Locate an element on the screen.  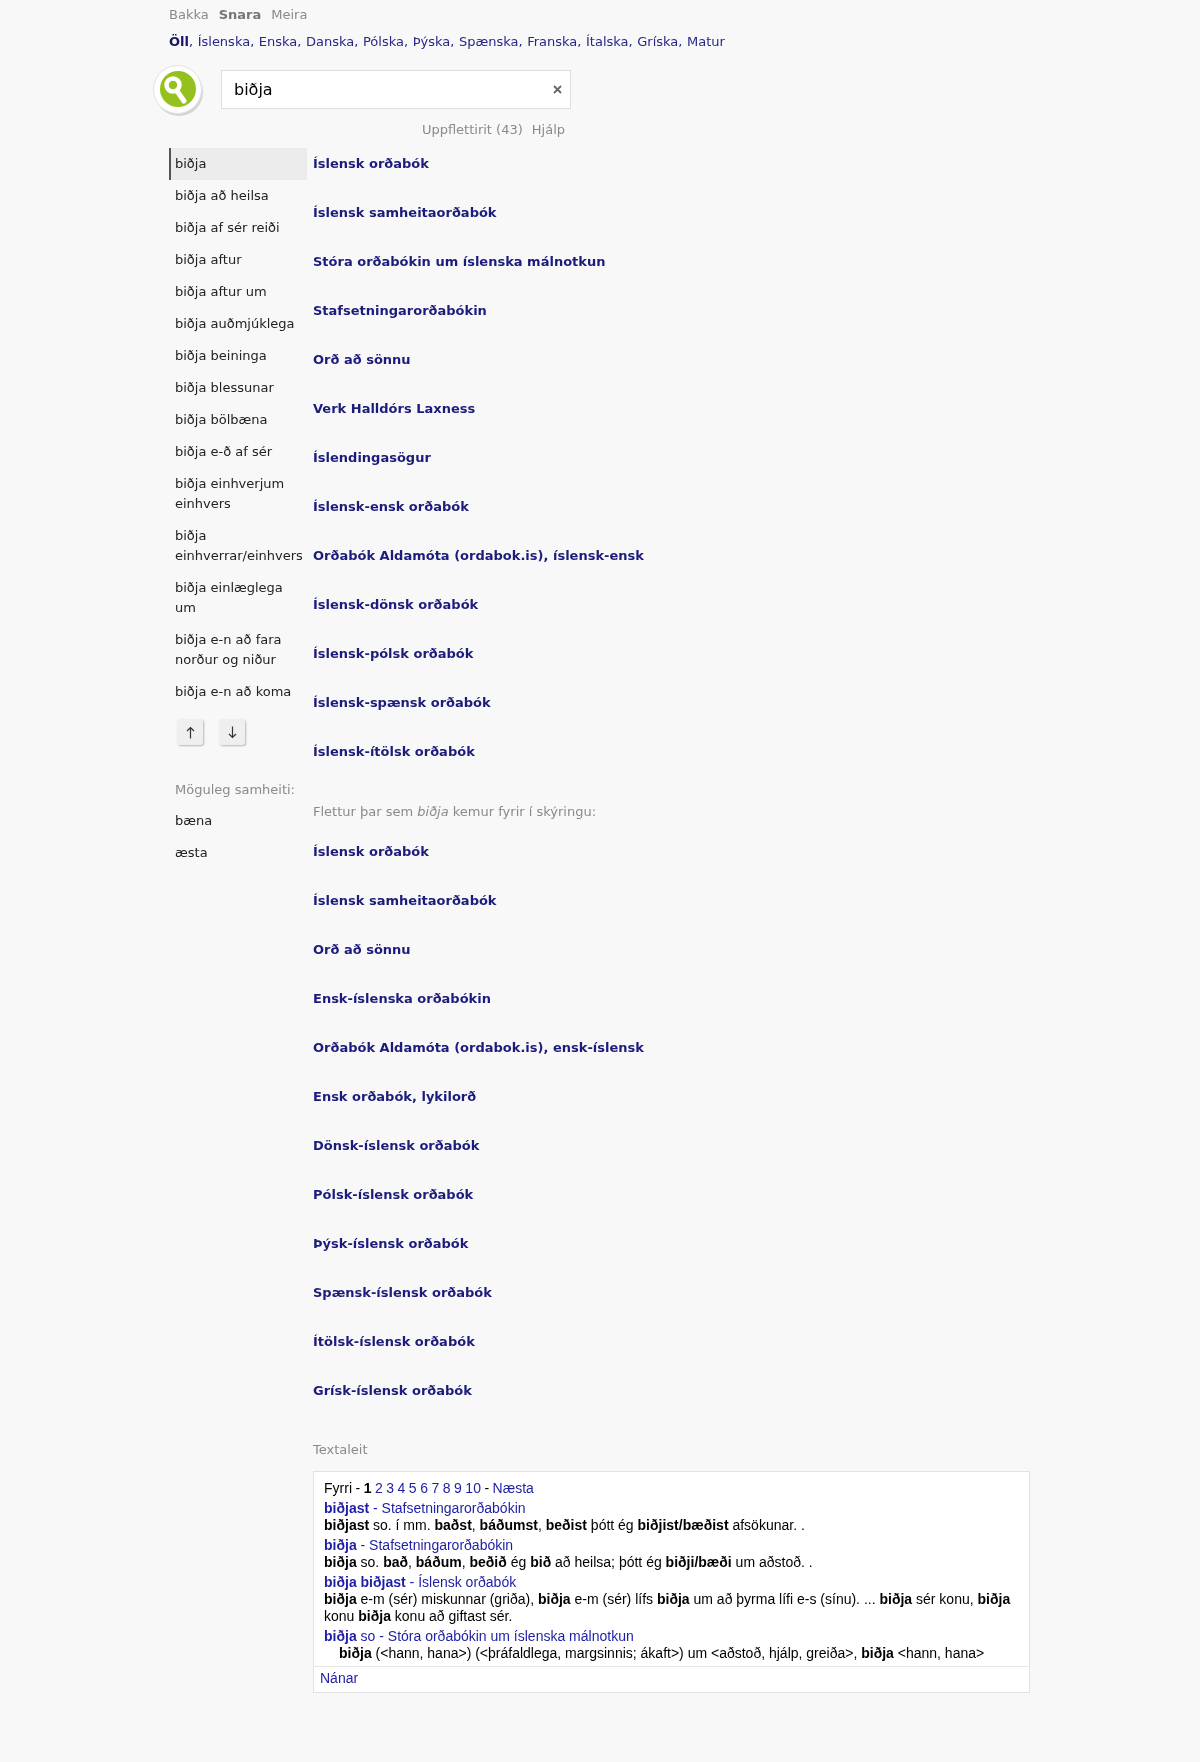
search-field: biðja is located at coordinates (396, 89).